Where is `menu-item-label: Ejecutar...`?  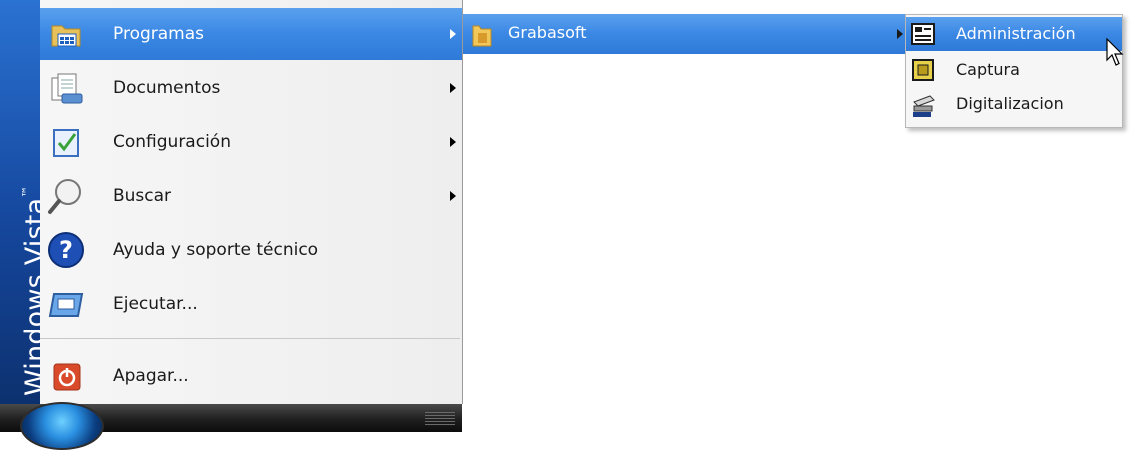 menu-item-label: Ejecutar... is located at coordinates (155, 304).